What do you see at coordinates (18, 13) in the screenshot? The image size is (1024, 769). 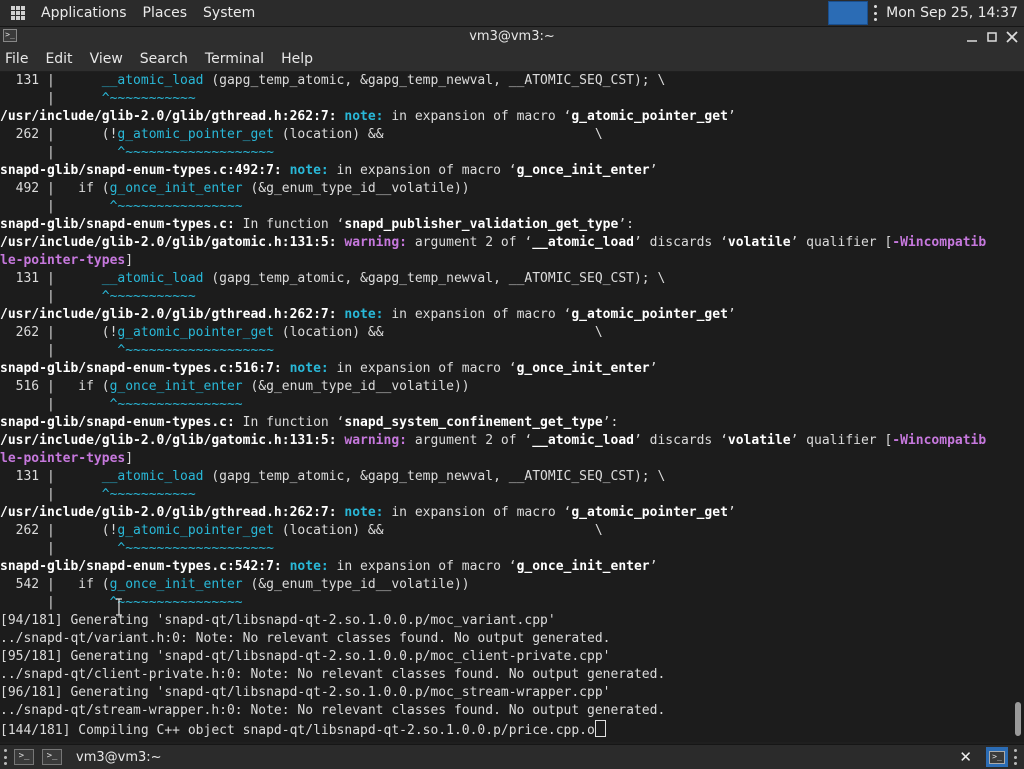 I see `apps-grid-icon` at bounding box center [18, 13].